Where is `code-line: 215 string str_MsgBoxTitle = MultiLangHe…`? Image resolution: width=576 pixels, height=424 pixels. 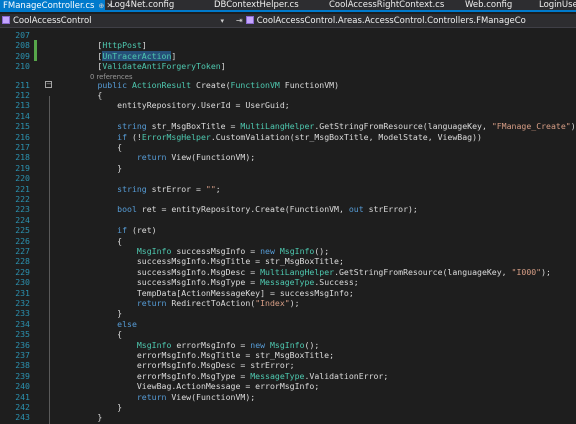
code-line: 215 string str_MsgBoxTitle = MultiLangHe… is located at coordinates (288, 126).